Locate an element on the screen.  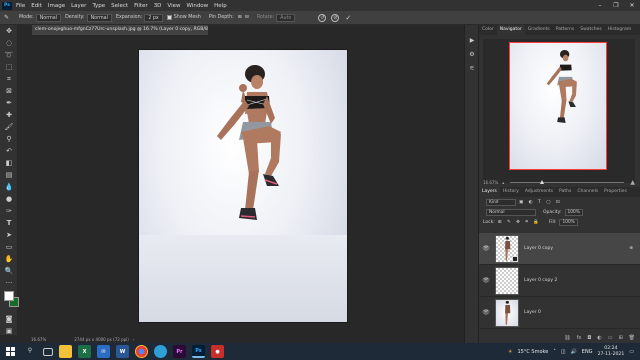
menu-edit: Edit is located at coordinates (36, 6).